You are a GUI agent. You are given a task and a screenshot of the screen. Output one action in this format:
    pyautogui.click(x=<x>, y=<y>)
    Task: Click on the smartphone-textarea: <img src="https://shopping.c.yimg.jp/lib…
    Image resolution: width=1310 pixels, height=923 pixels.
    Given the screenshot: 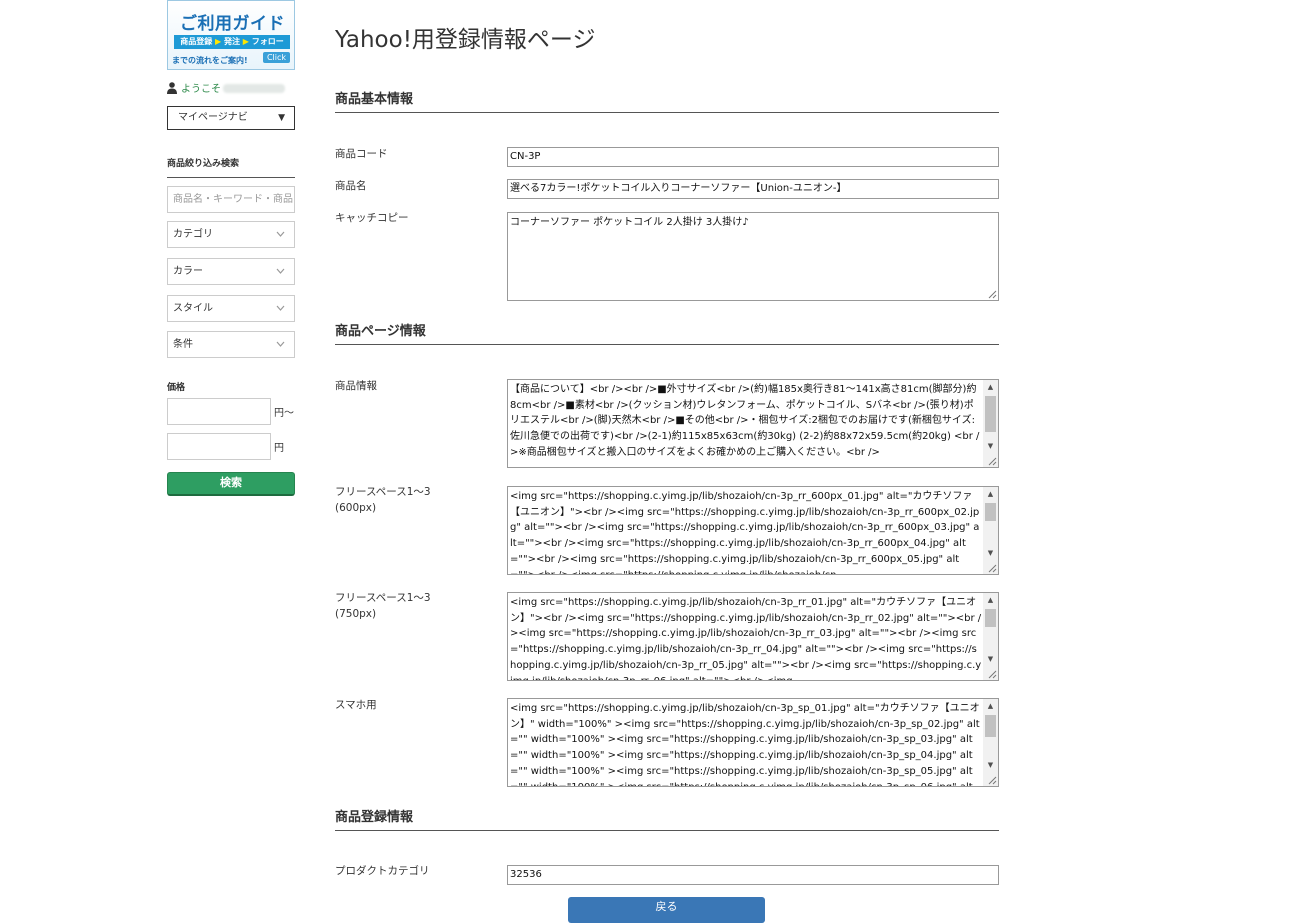 What is the action you would take?
    pyautogui.click(x=753, y=742)
    